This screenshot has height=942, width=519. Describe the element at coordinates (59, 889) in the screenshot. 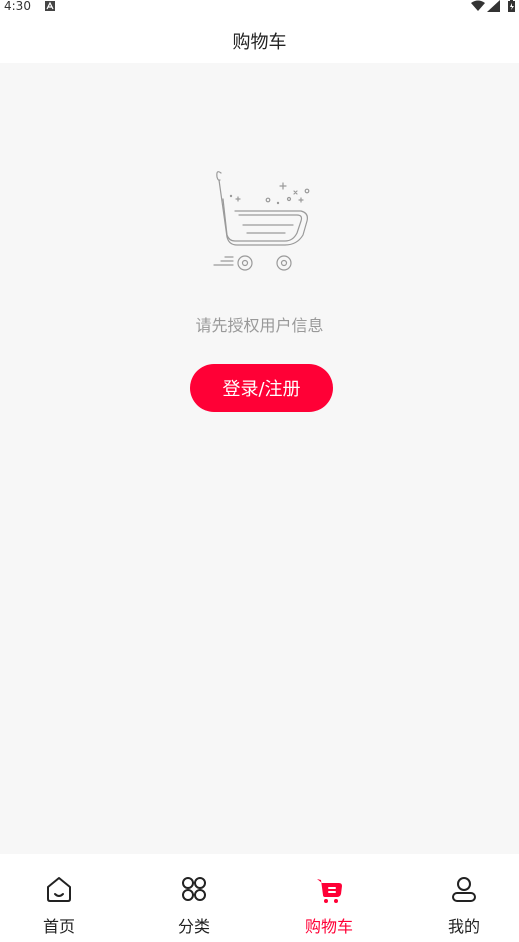

I see `home-icon` at that location.